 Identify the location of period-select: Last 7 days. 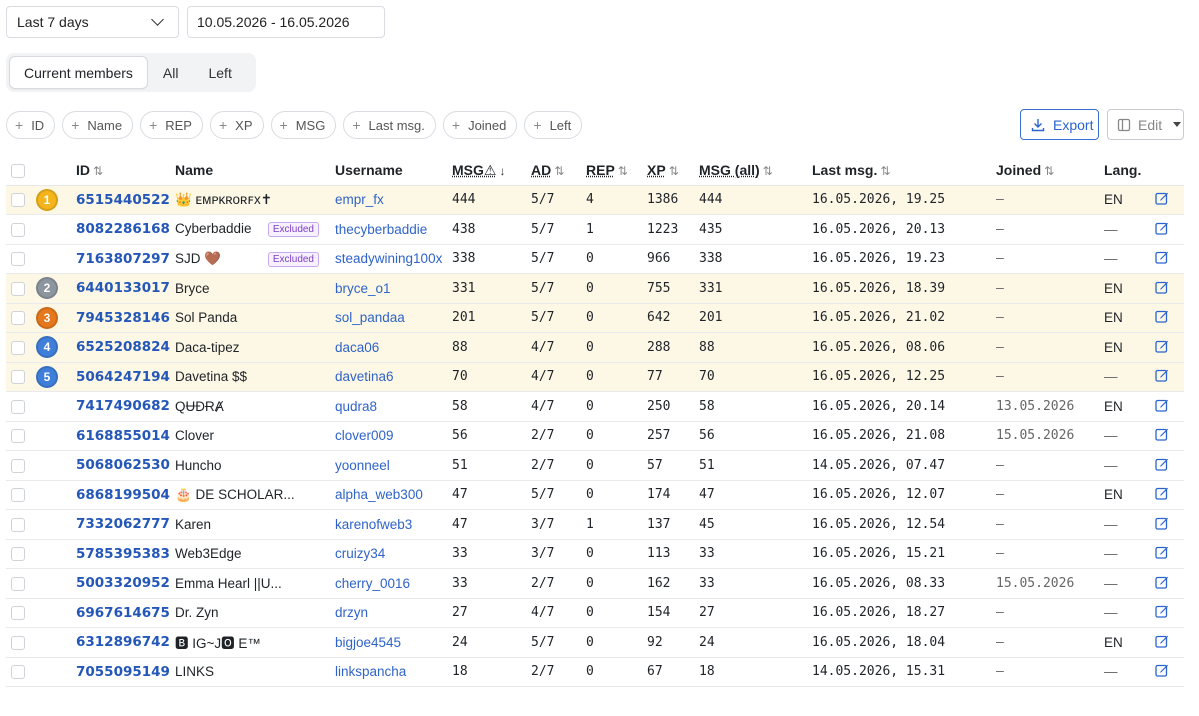
(92, 22).